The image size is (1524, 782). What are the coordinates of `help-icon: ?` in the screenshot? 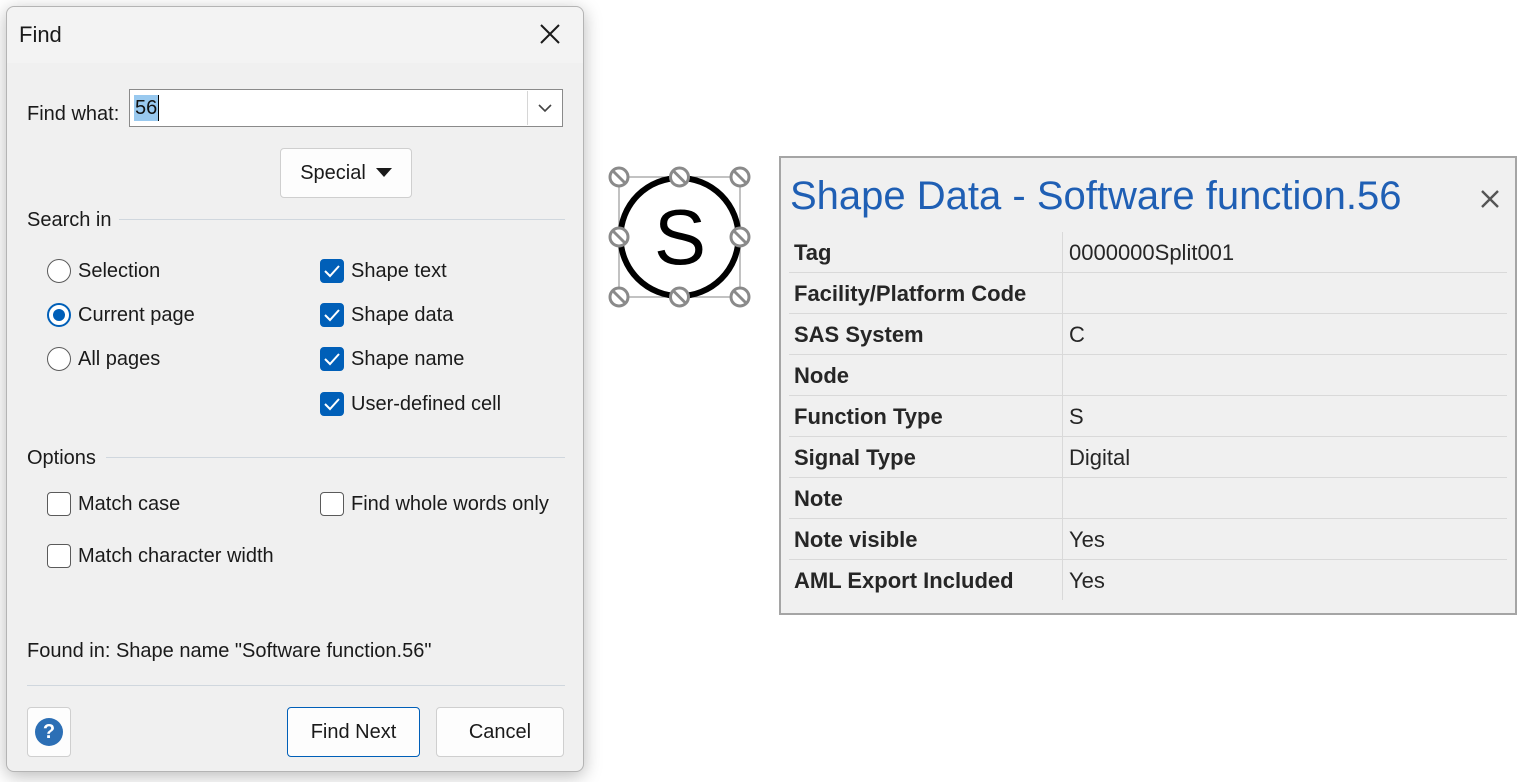 It's located at (49, 732).